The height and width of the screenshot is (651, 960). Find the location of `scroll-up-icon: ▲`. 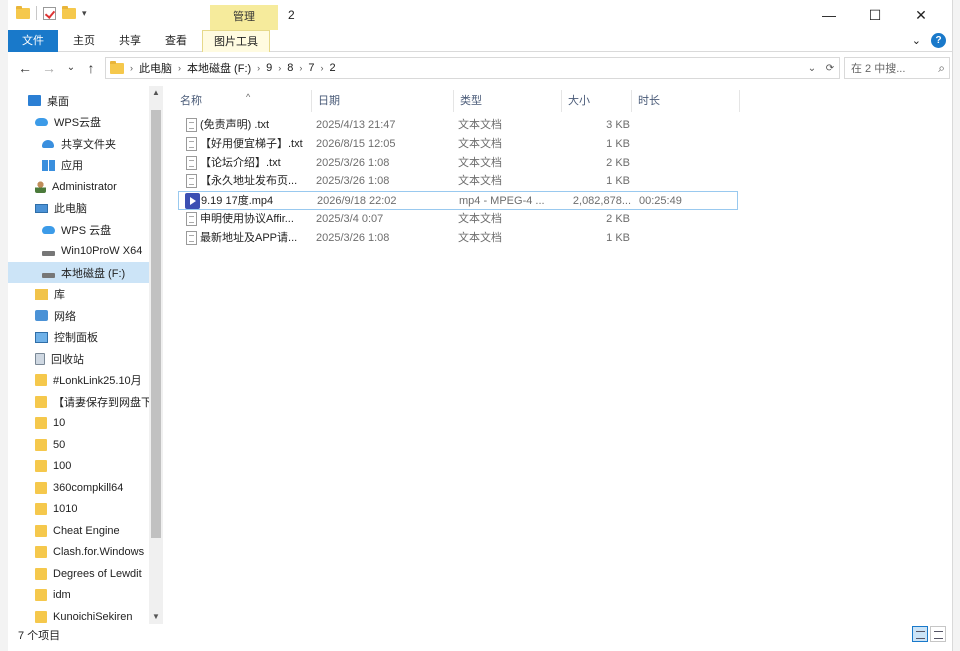

scroll-up-icon: ▲ is located at coordinates (156, 93).